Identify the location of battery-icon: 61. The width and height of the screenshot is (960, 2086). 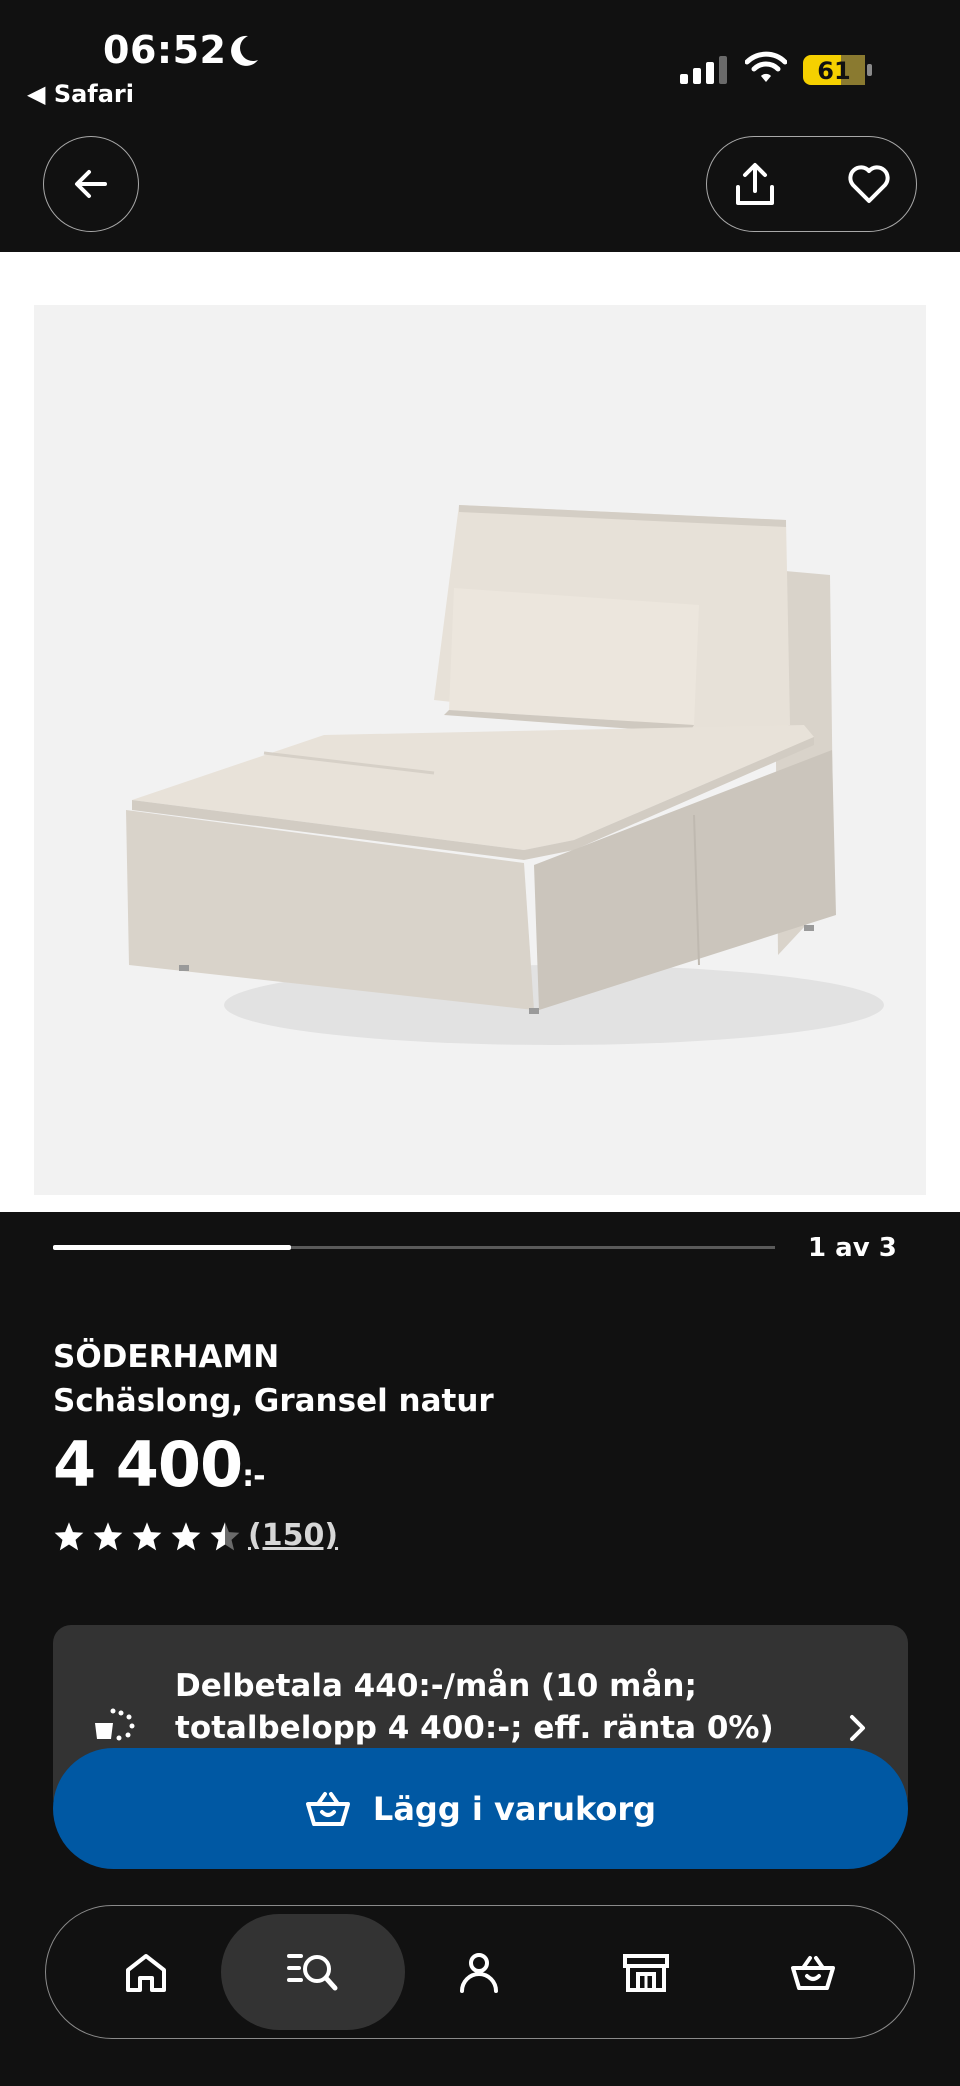
(837, 70).